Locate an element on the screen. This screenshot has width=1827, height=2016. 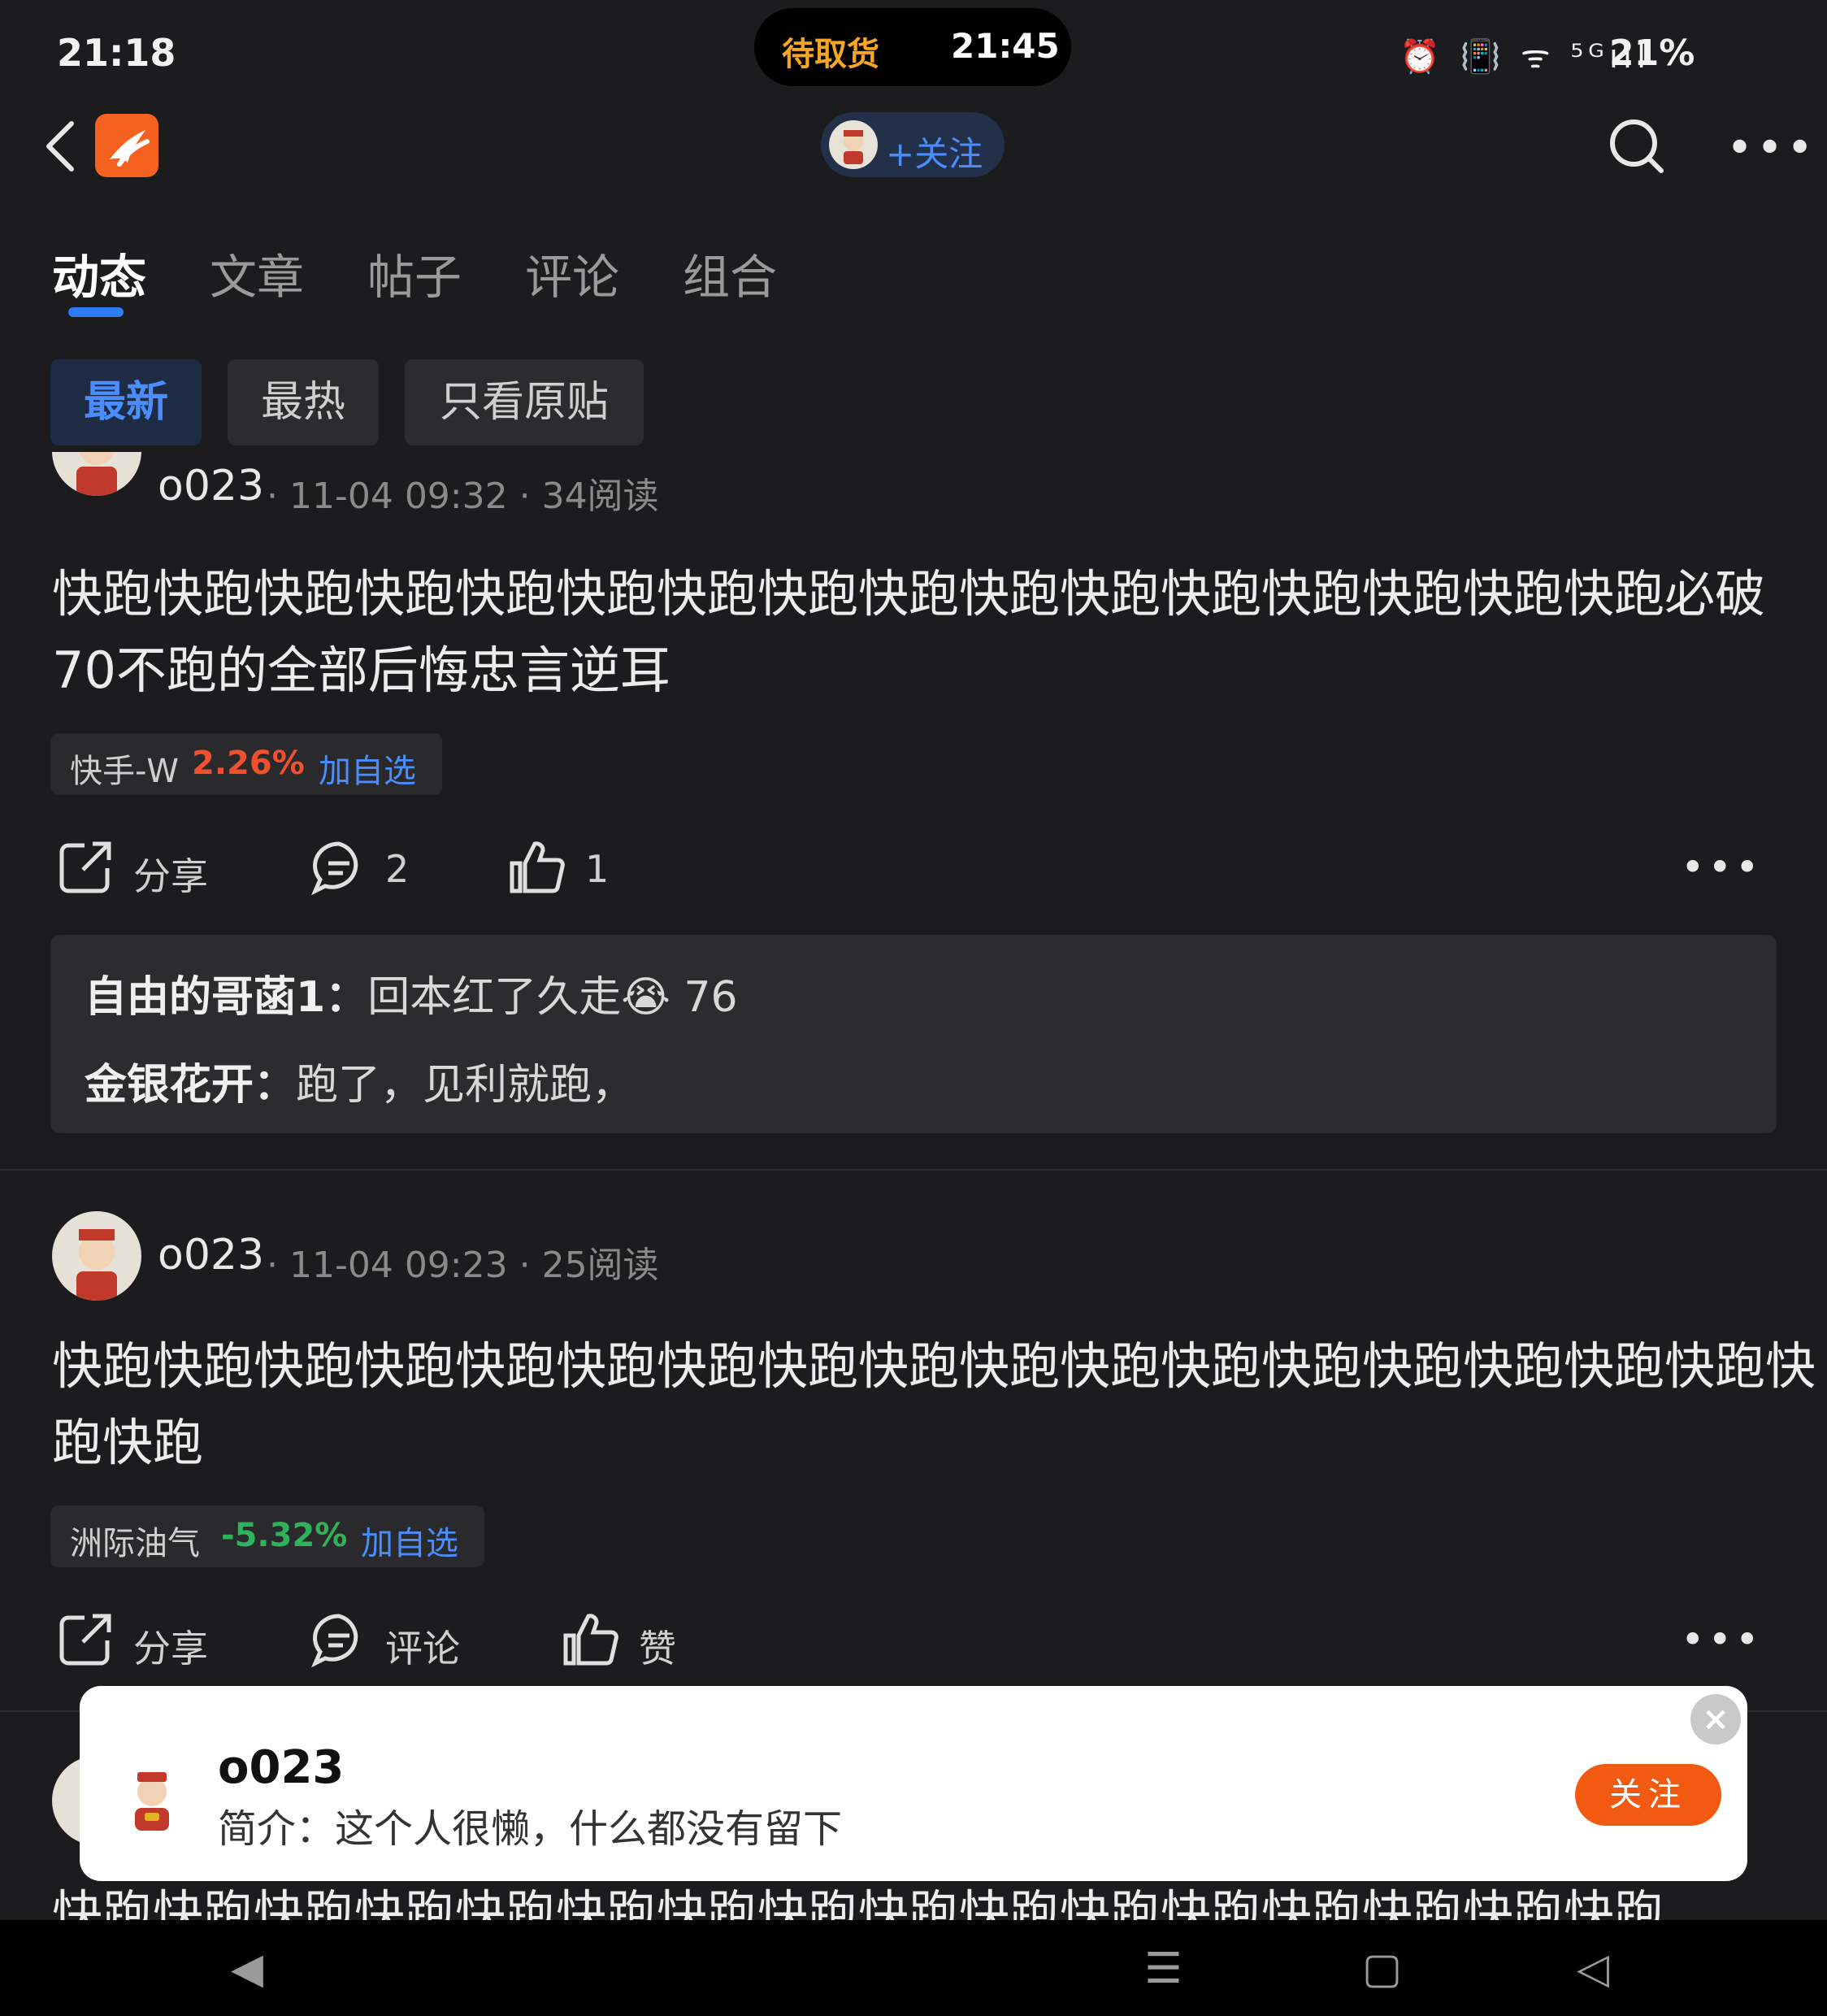
stock-change: -5.32% is located at coordinates (284, 1535).